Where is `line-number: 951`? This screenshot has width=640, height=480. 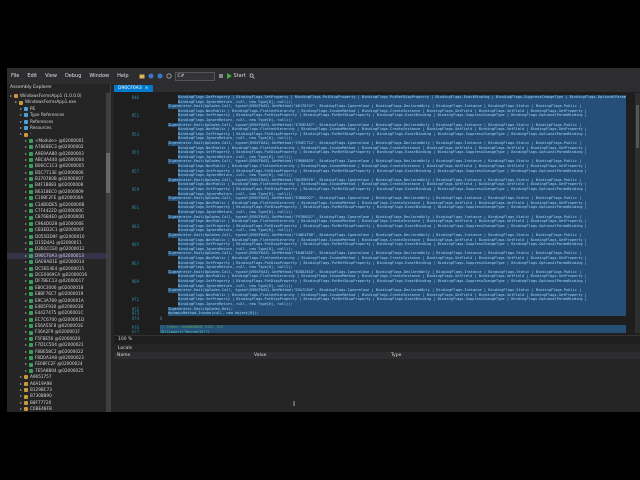 line-number: 951 is located at coordinates (135, 116).